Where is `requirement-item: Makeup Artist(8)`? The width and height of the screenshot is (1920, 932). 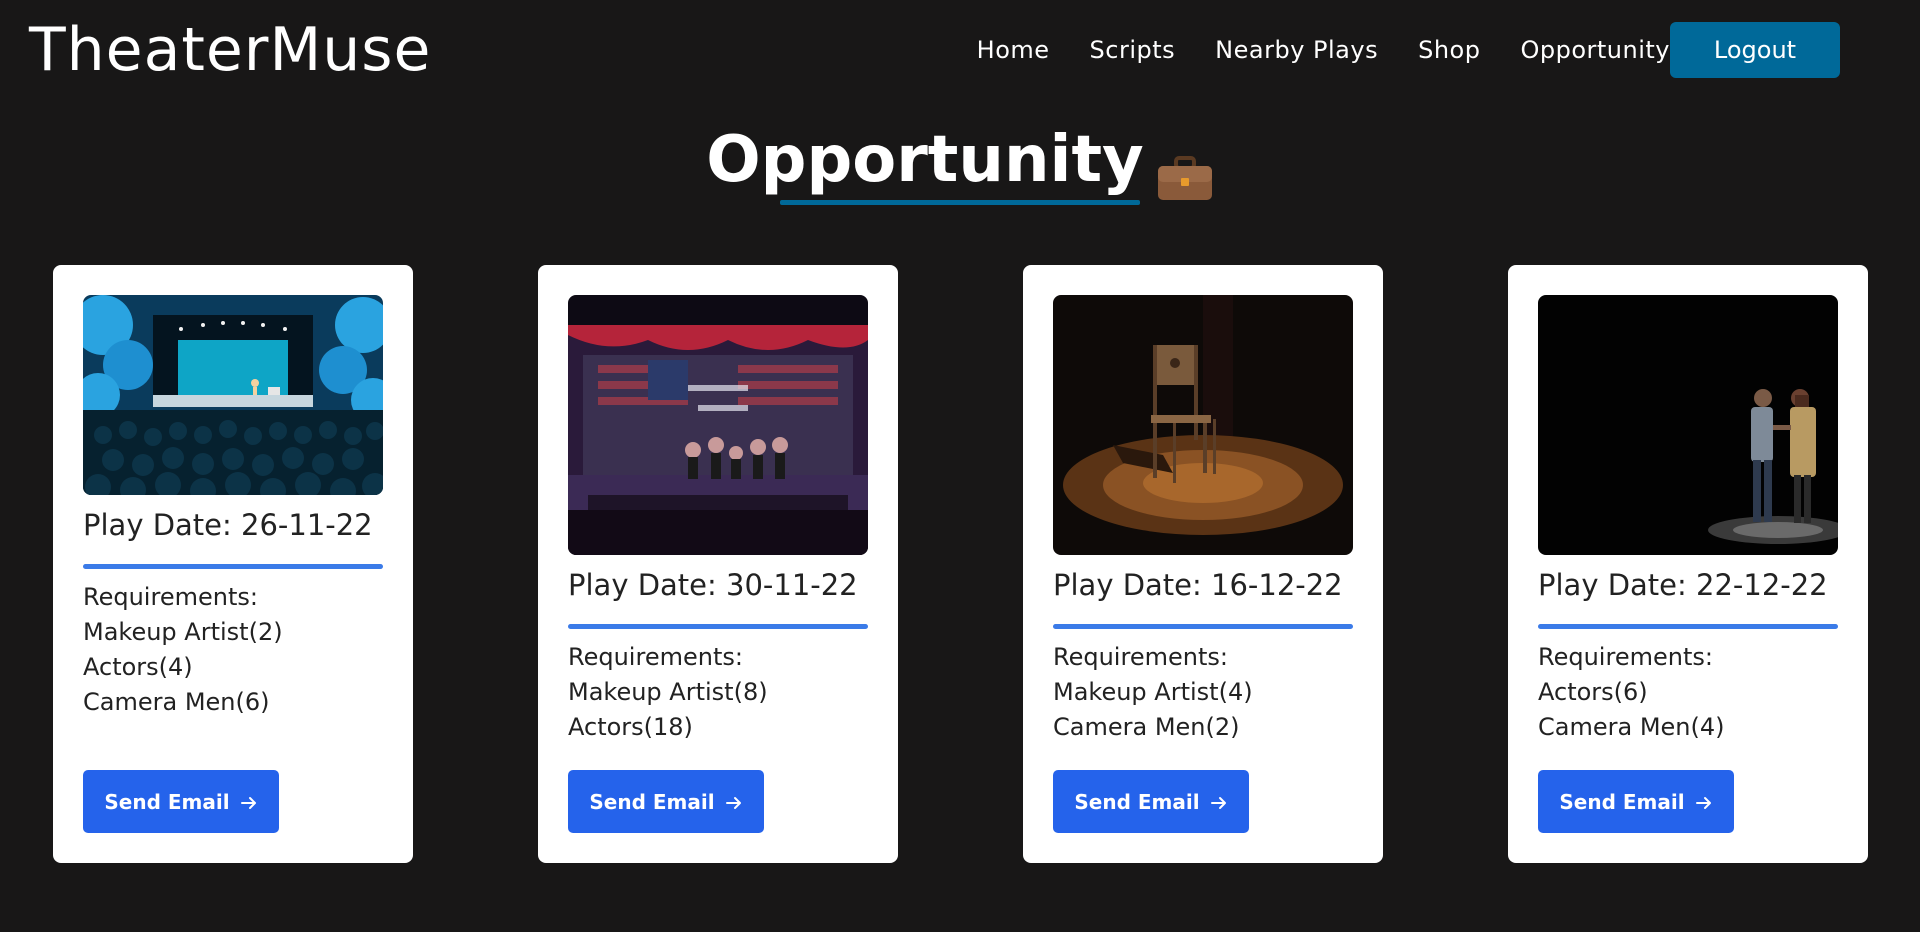
requirement-item: Makeup Artist(8) is located at coordinates (668, 692).